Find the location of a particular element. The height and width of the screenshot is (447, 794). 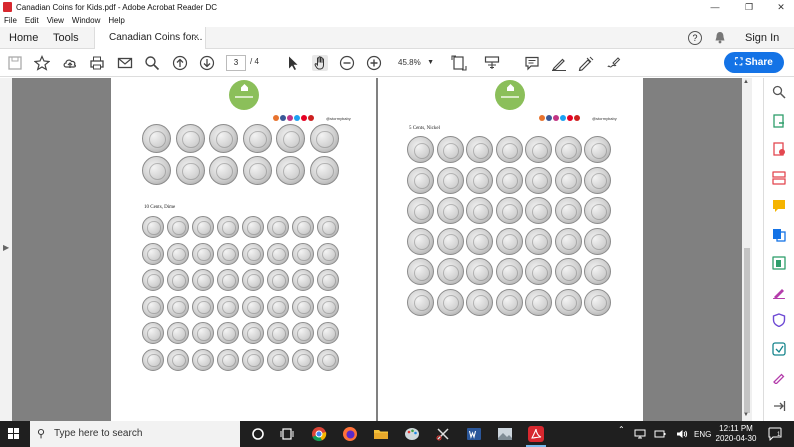

export-pdf-icon is located at coordinates (779, 121).